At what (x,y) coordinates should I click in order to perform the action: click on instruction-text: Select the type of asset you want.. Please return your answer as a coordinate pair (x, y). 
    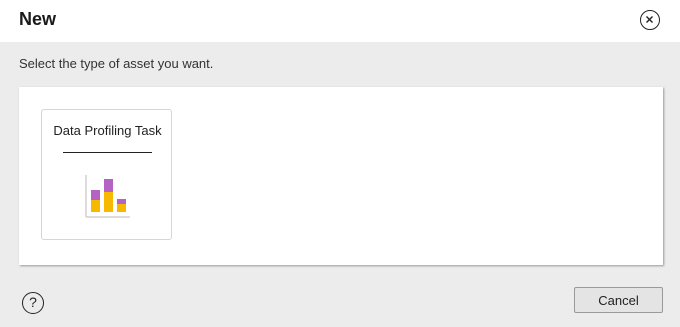
    Looking at the image, I should click on (116, 63).